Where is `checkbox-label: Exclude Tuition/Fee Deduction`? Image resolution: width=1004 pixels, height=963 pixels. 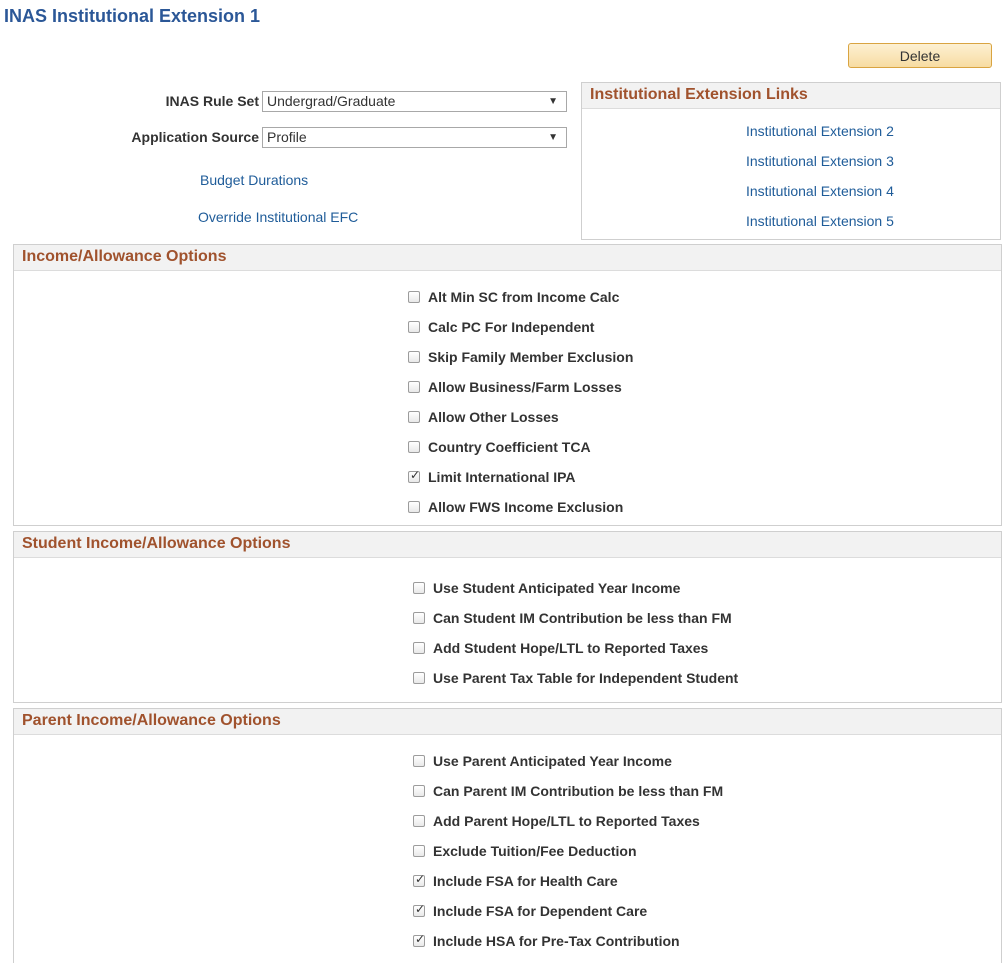
checkbox-label: Exclude Tuition/Fee Deduction is located at coordinates (535, 851).